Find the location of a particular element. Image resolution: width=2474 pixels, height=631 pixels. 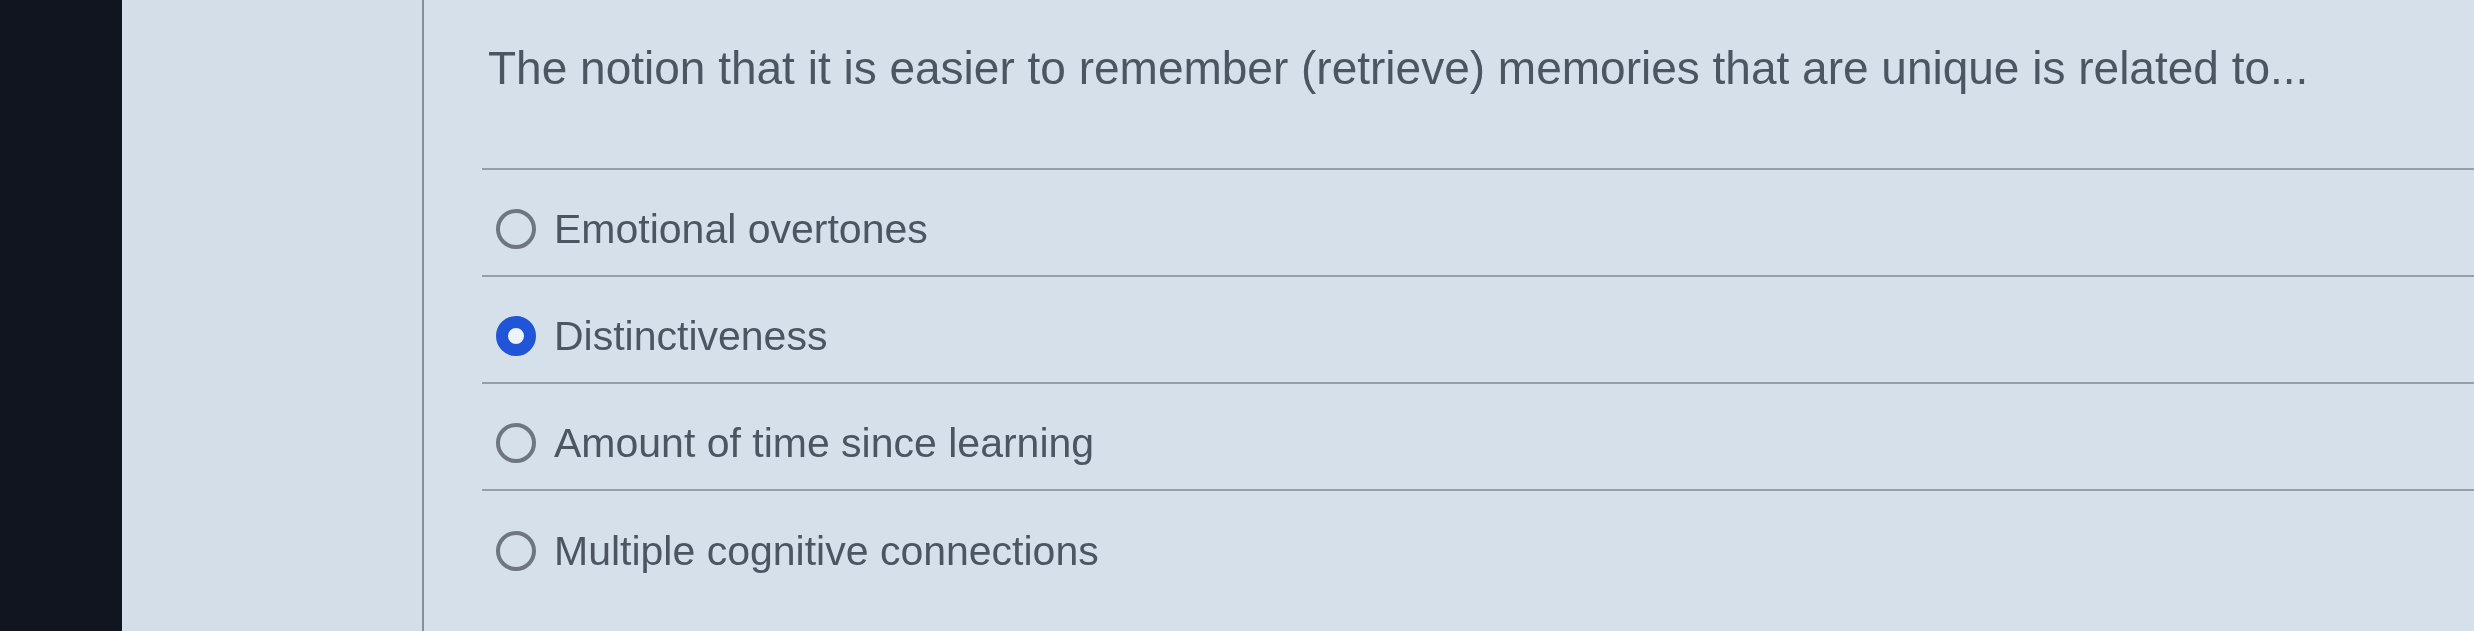

option-label: Distinctiveness is located at coordinates (691, 335).